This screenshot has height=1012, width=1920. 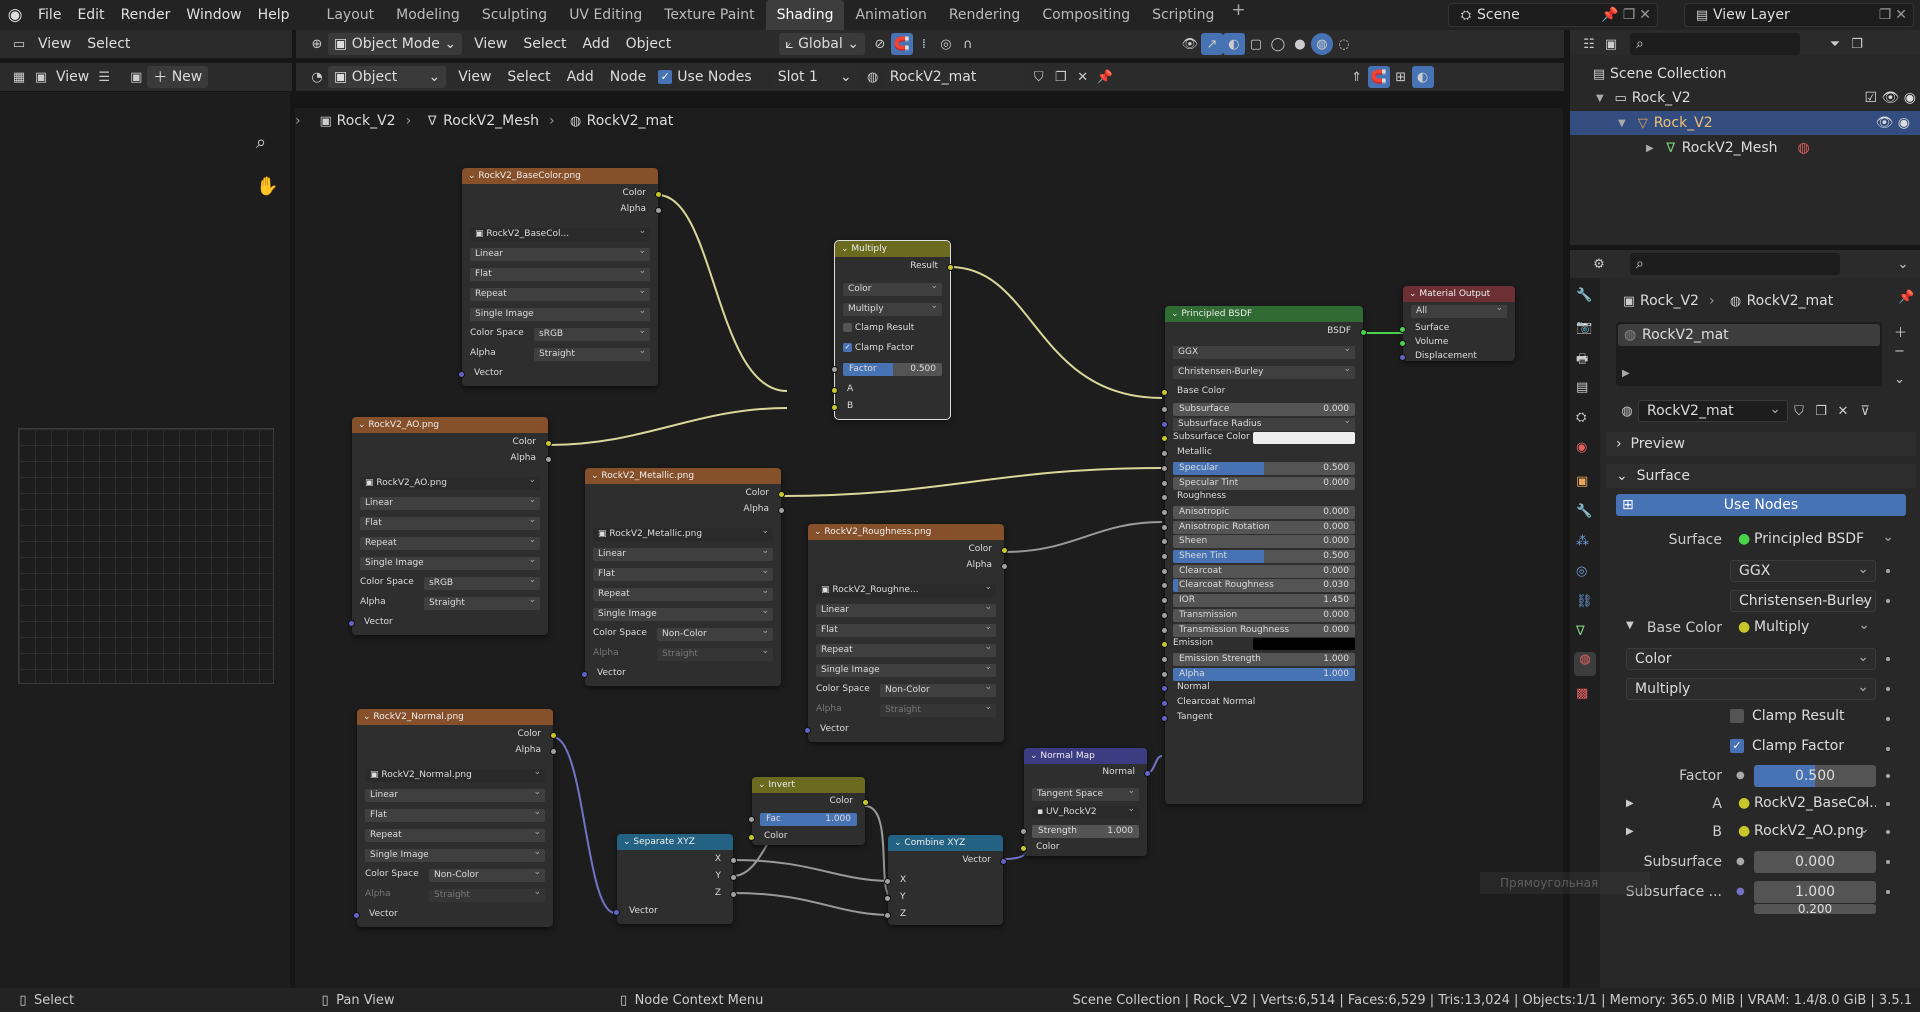 I want to click on close-icon: ✕, so click(x=1645, y=15).